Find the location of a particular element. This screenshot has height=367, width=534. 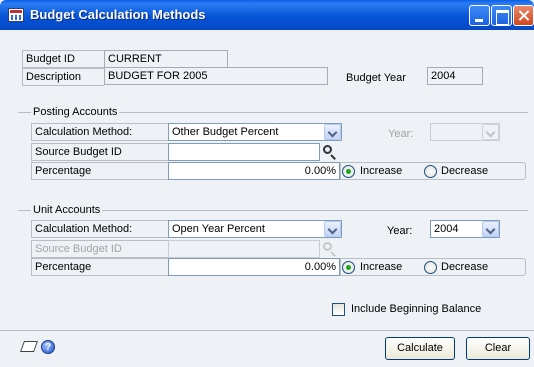

posting-source-budget-field is located at coordinates (244, 152).